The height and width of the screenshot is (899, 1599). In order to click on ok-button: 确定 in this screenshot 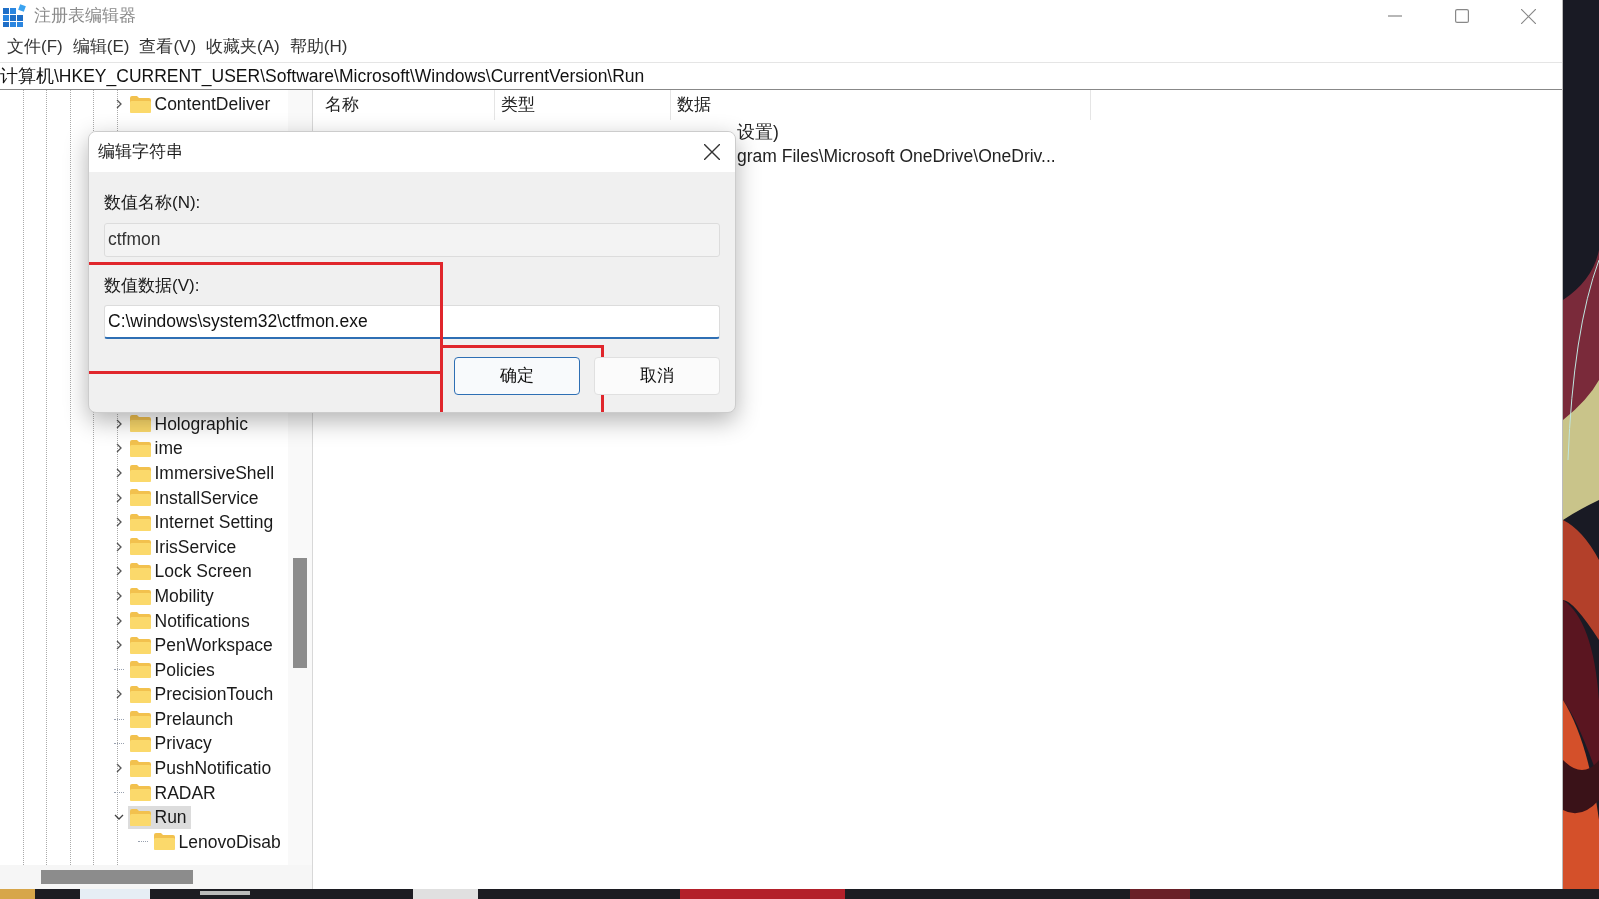, I will do `click(517, 376)`.